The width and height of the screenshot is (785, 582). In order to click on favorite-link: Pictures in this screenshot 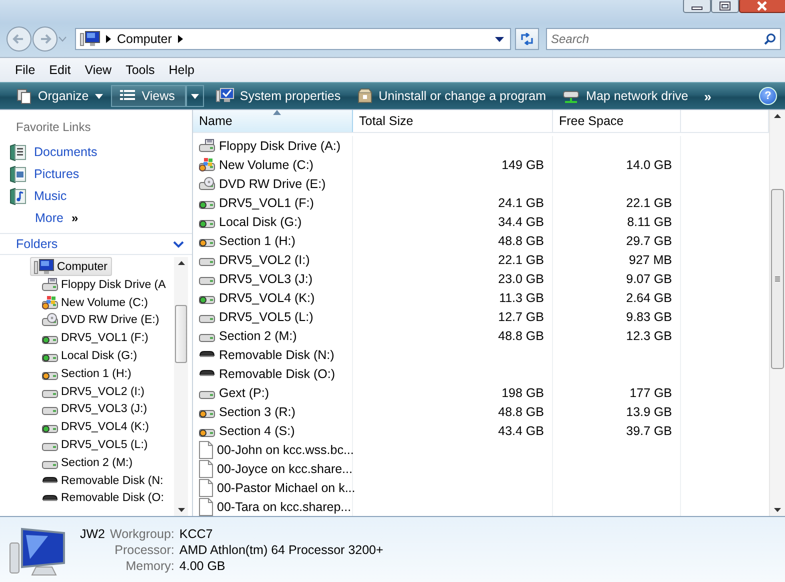, I will do `click(101, 174)`.